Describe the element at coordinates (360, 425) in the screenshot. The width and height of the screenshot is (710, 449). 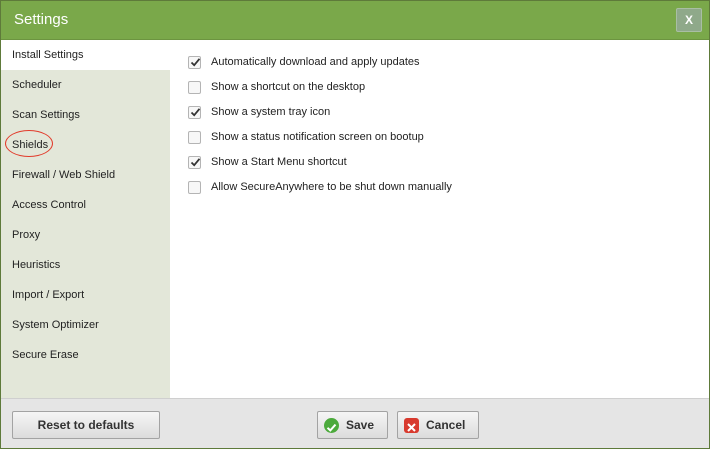
I see `save-button-label: Save` at that location.